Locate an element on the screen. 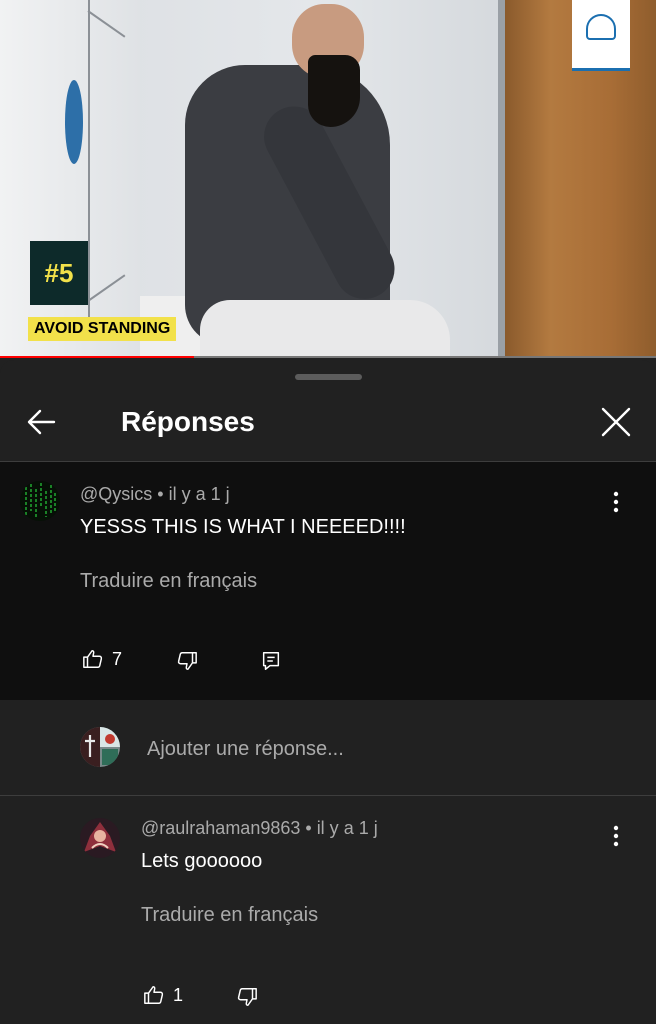 This screenshot has width=656, height=1024. comment-text: YESSS THIS IS WHAT I NEEEED!!!! is located at coordinates (243, 527).